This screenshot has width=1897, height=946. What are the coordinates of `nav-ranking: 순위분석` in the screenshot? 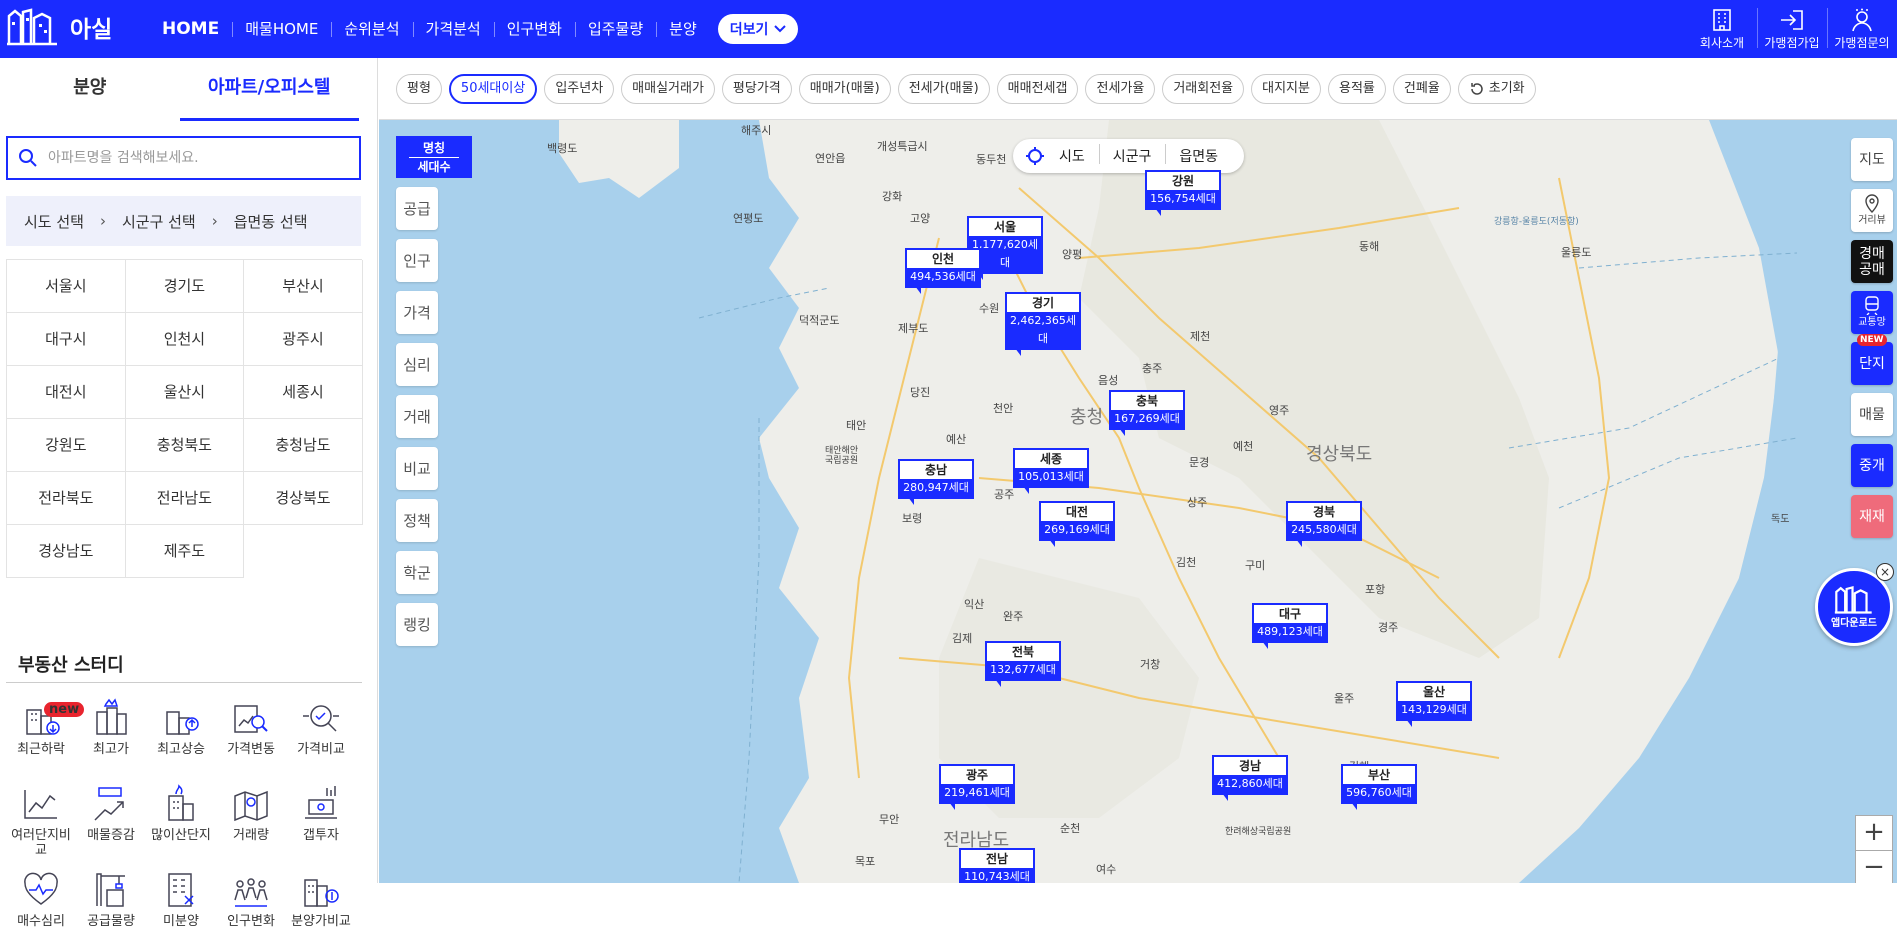 It's located at (371, 29).